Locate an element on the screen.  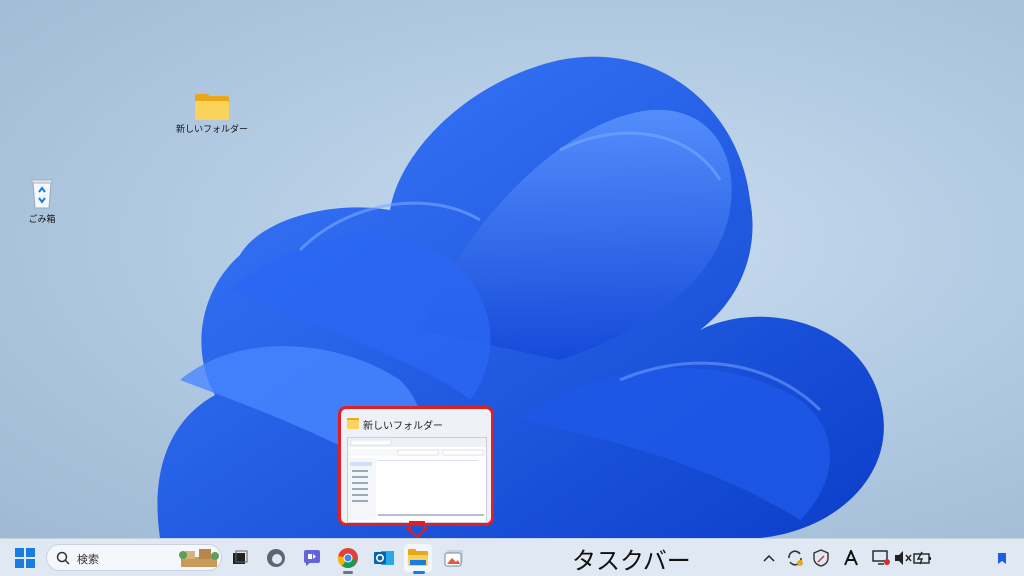
desktop-icon-recycle-bin: ごみ箱 is located at coordinates (42, 201).